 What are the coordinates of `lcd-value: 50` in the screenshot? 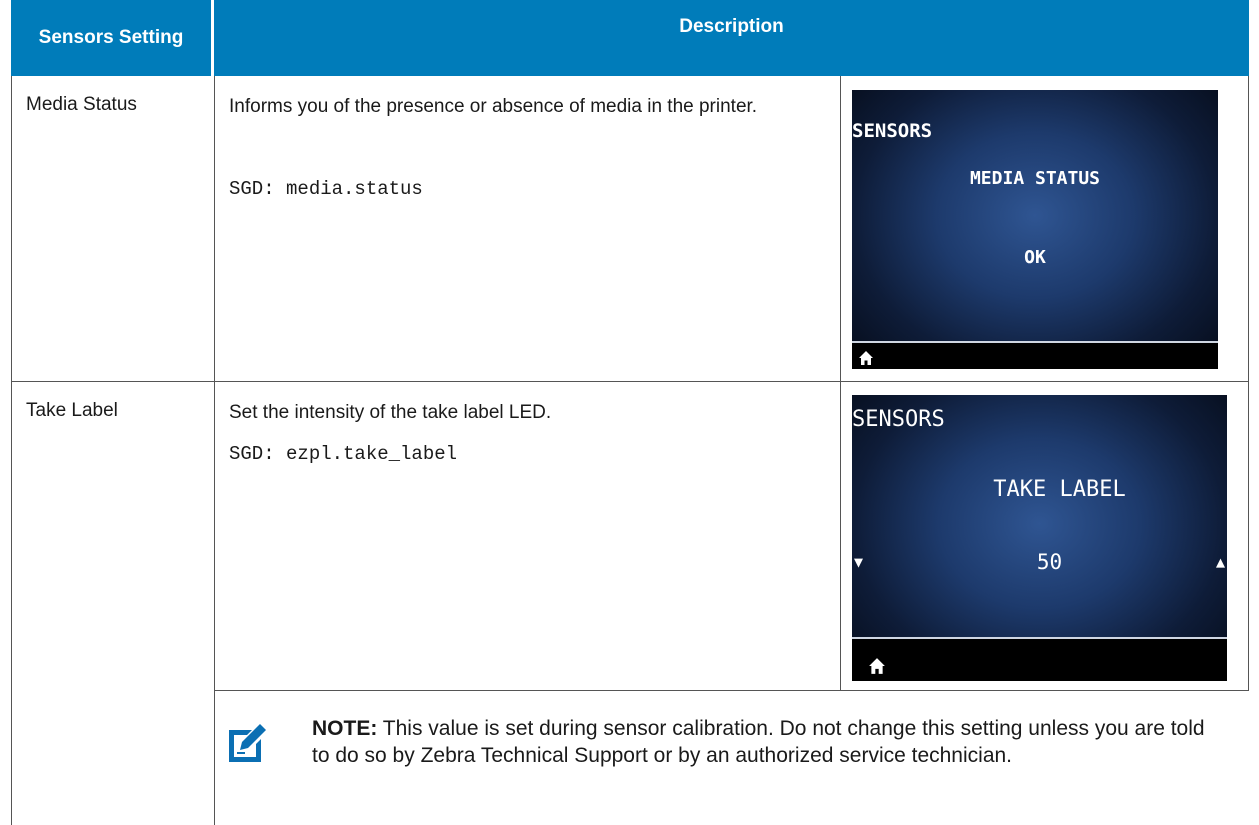 It's located at (1049, 562).